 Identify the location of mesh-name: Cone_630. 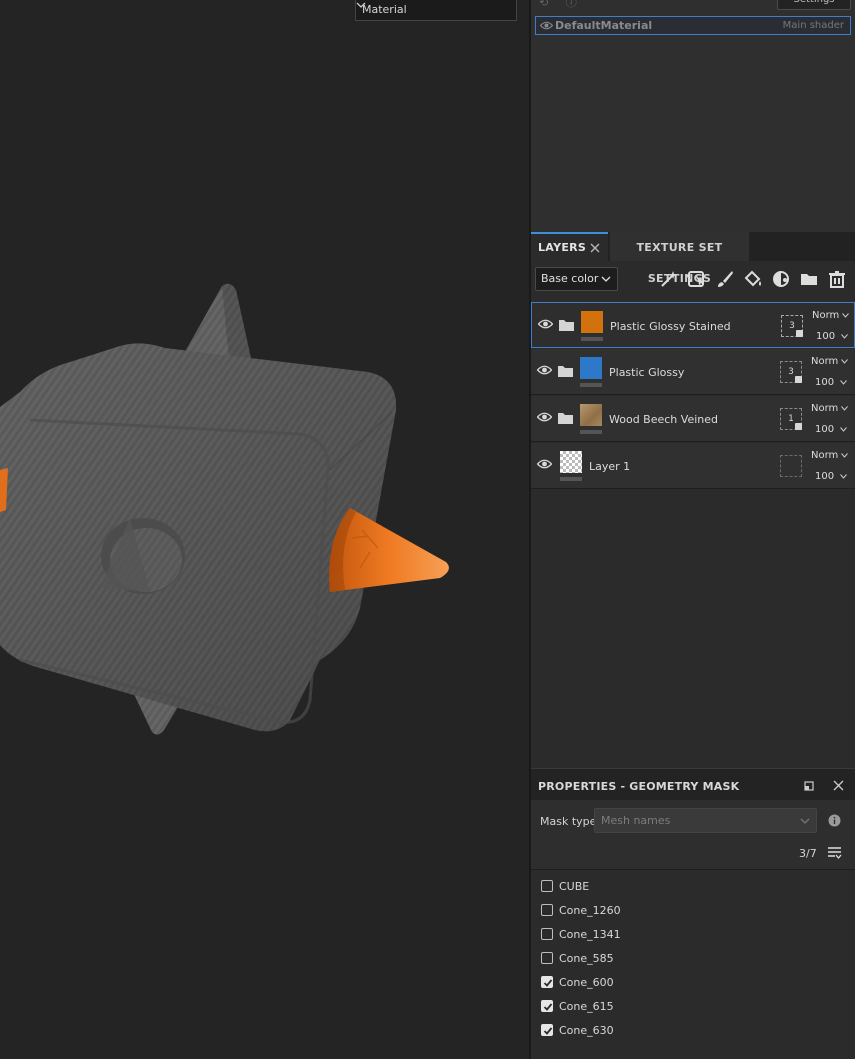
(586, 1030).